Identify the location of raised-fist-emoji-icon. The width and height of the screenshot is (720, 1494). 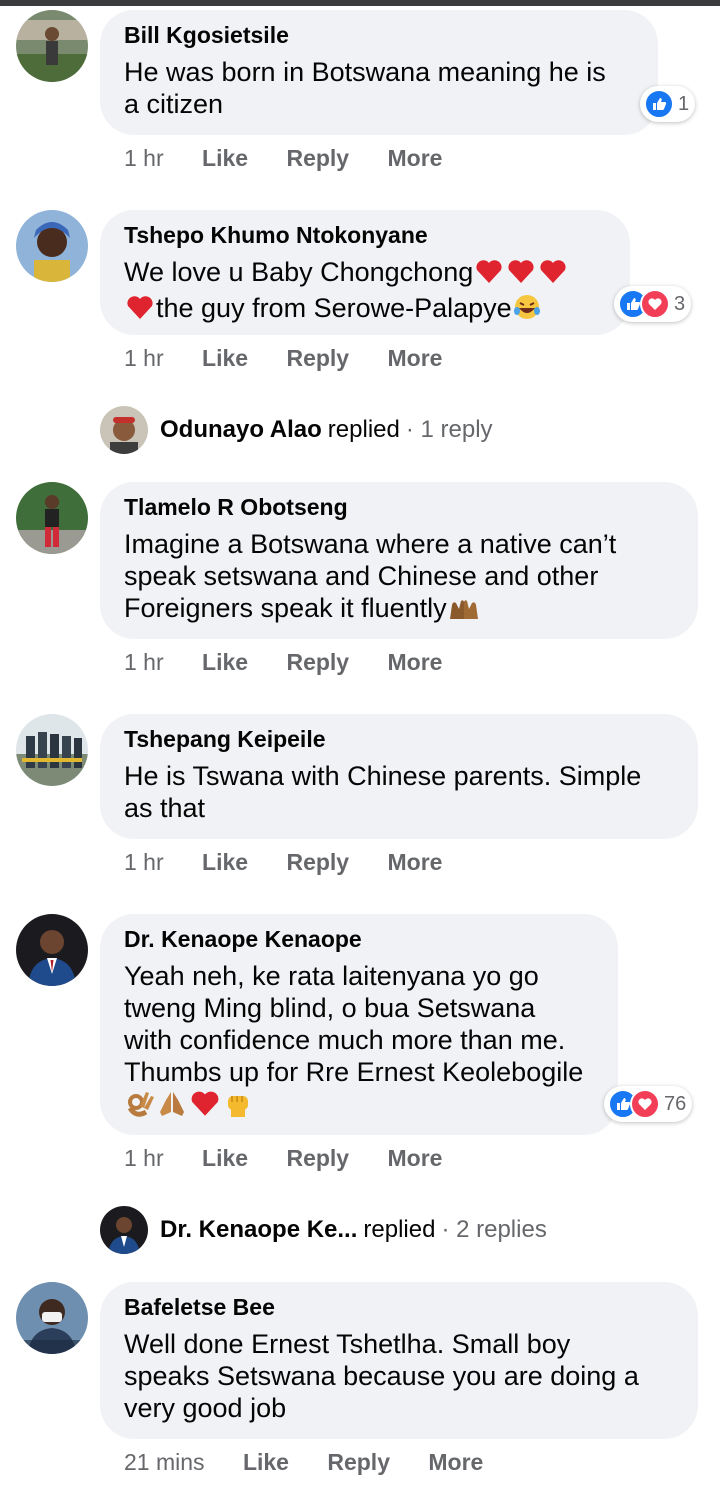
(238, 1106).